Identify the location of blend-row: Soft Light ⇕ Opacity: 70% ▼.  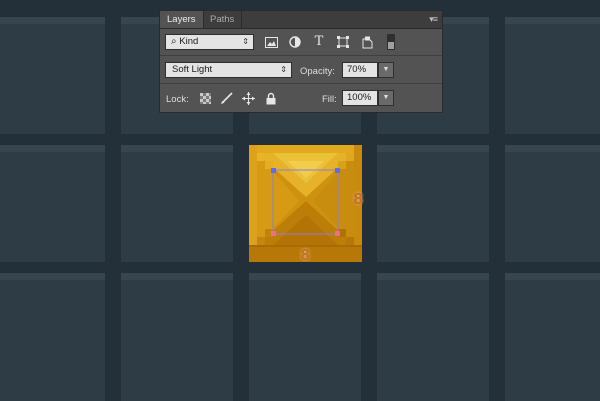
(301, 70).